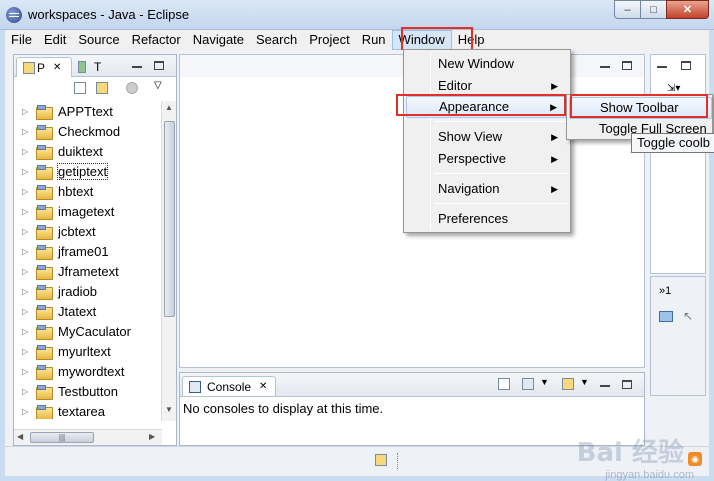 The width and height of the screenshot is (714, 481). What do you see at coordinates (374, 40) in the screenshot?
I see `menu-run: Run` at bounding box center [374, 40].